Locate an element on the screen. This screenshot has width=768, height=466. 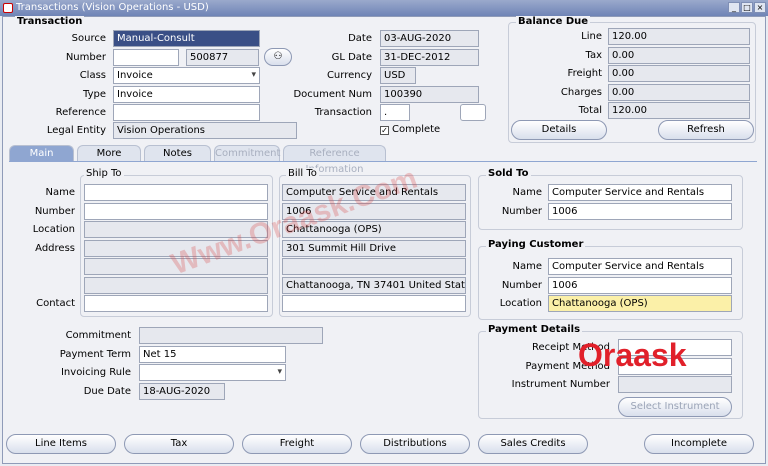
payment-term-field: Net 15 is located at coordinates (212, 354).